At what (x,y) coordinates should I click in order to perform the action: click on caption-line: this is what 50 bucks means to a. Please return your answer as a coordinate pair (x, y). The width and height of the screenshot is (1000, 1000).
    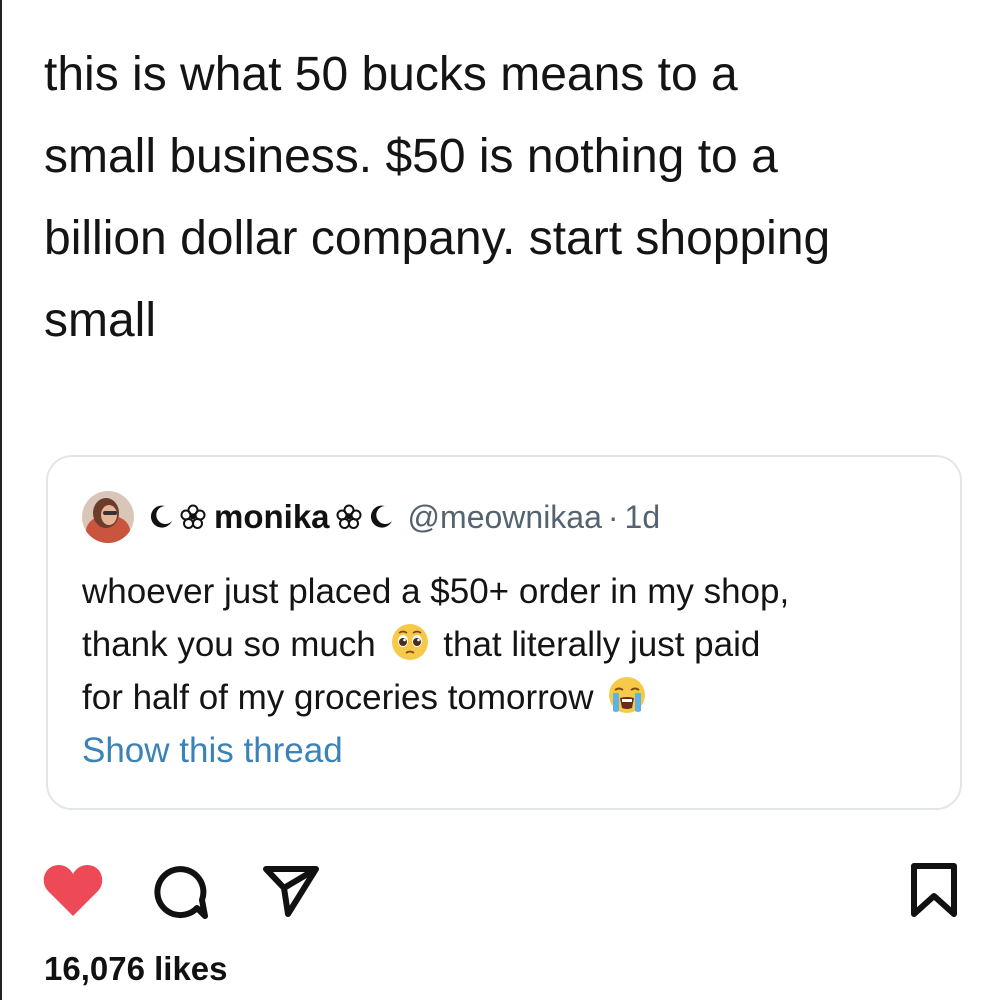
    Looking at the image, I should click on (391, 74).